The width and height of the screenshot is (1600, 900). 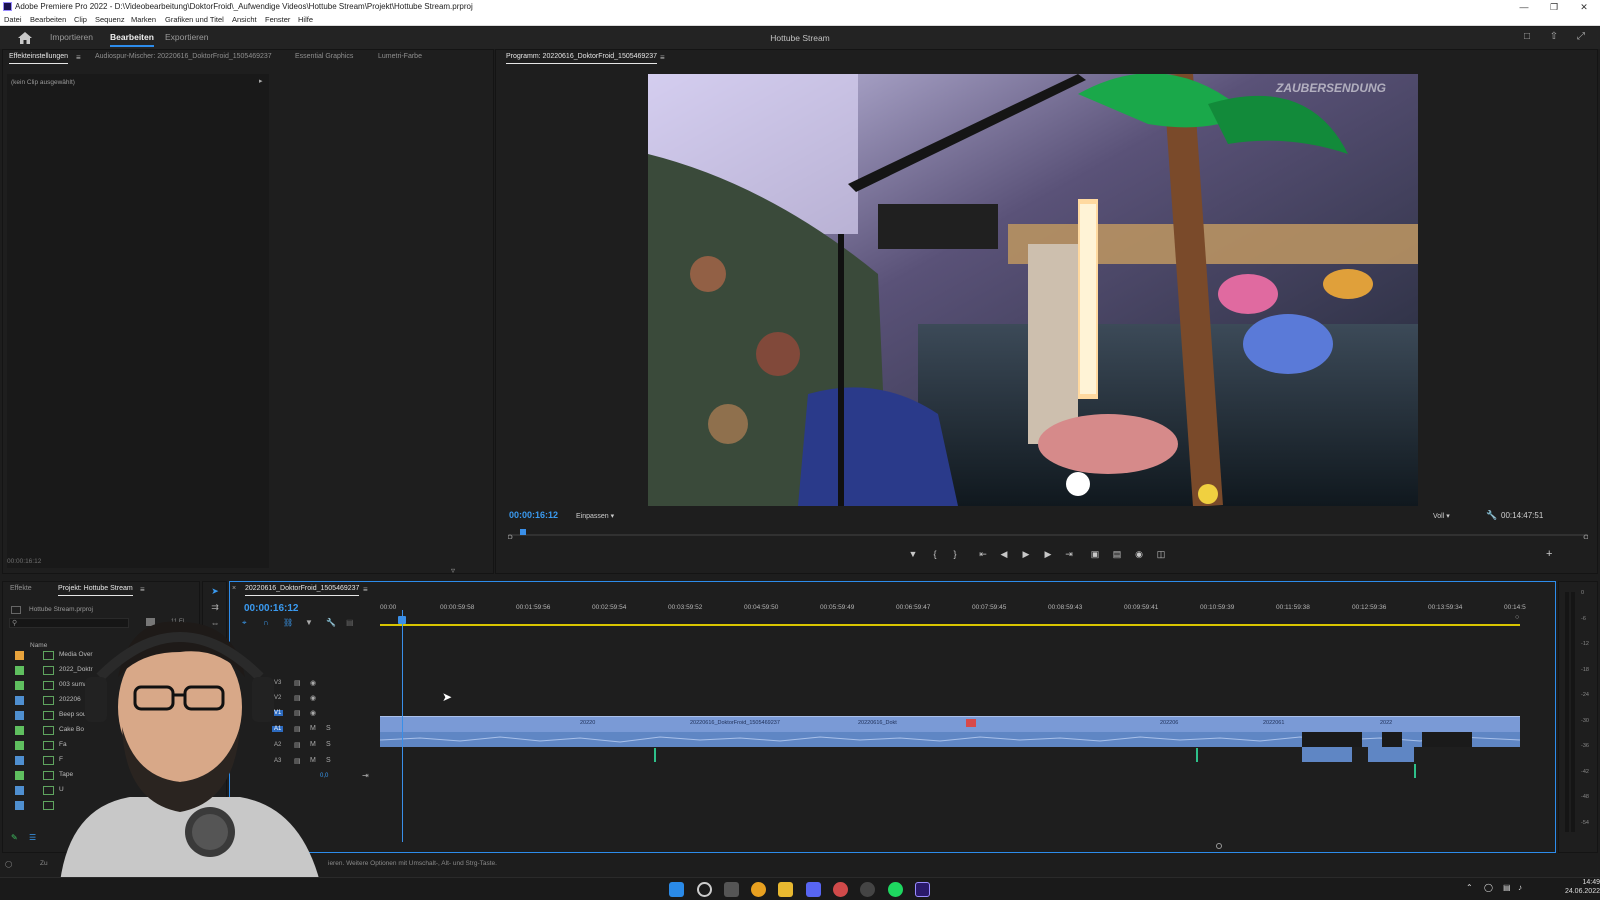 What do you see at coordinates (840, 889) in the screenshot?
I see `chrome-alt-icon` at bounding box center [840, 889].